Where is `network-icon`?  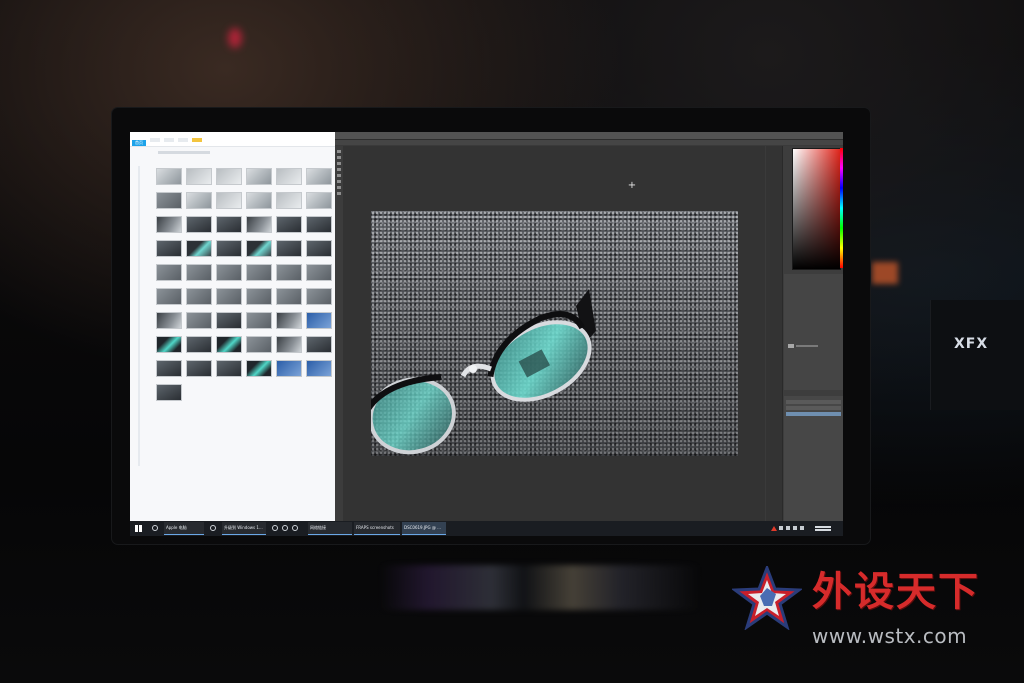 network-icon is located at coordinates (795, 528).